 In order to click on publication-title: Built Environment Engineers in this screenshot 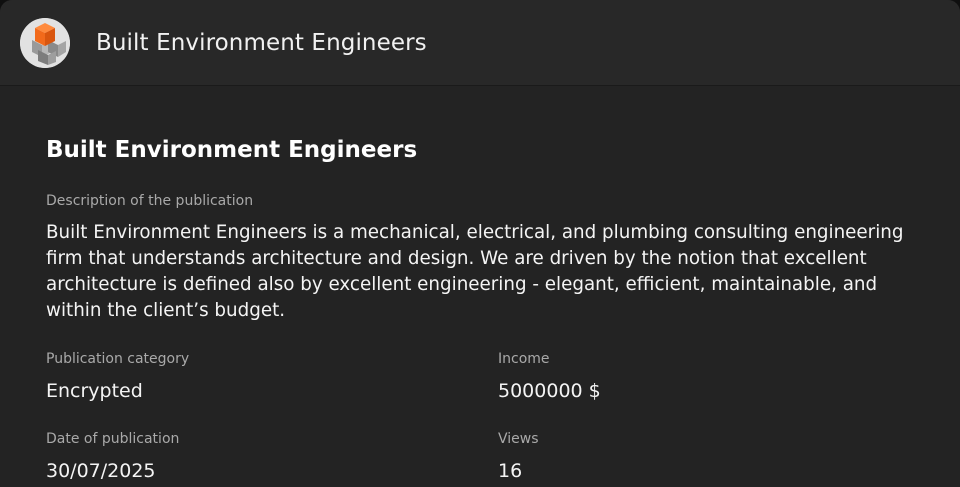, I will do `click(232, 150)`.